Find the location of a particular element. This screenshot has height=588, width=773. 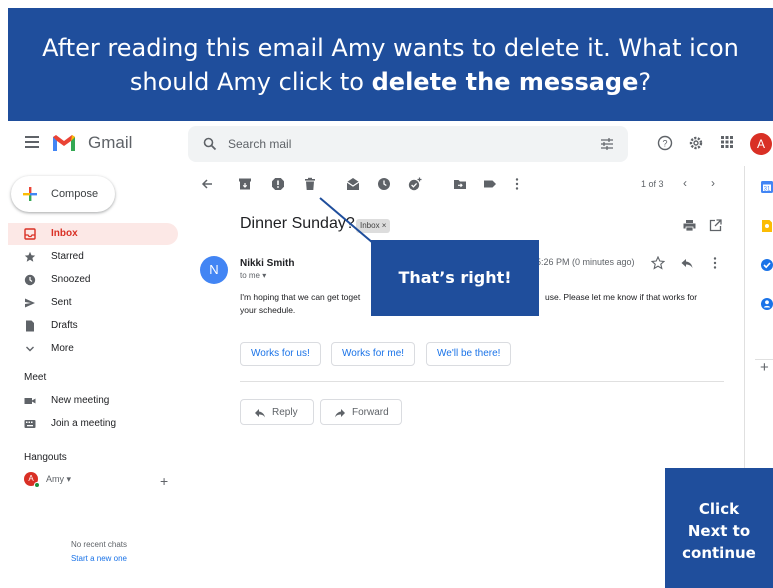

mark-unread-icon is located at coordinates (353, 184).